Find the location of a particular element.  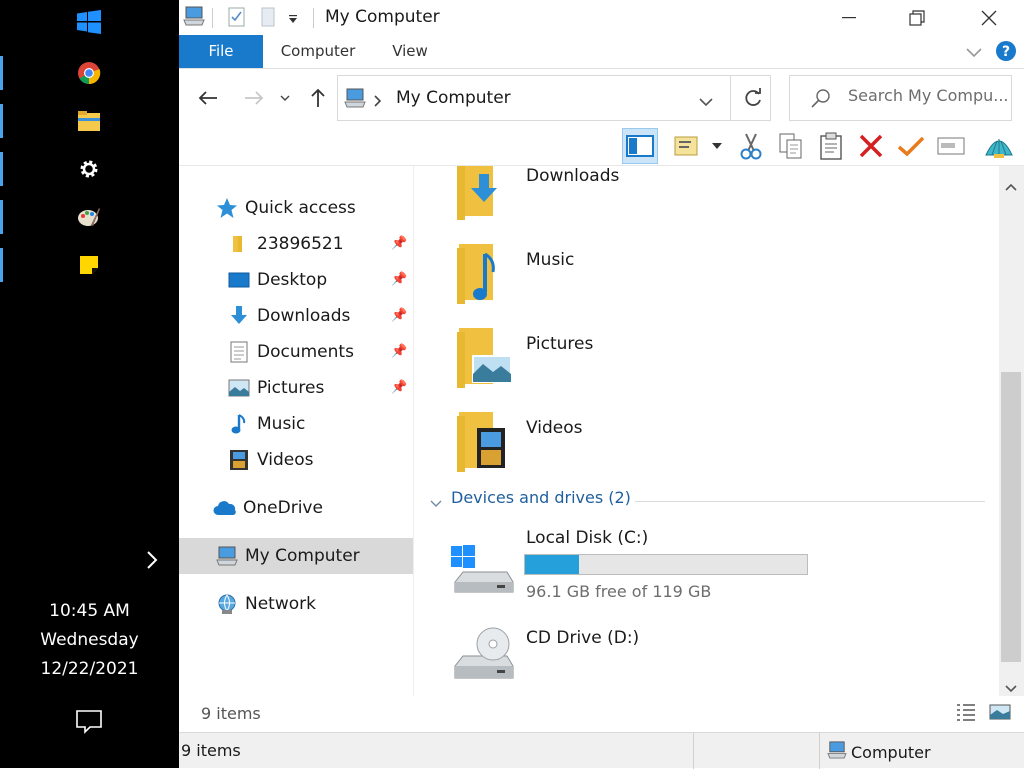

search-box is located at coordinates (900, 98).